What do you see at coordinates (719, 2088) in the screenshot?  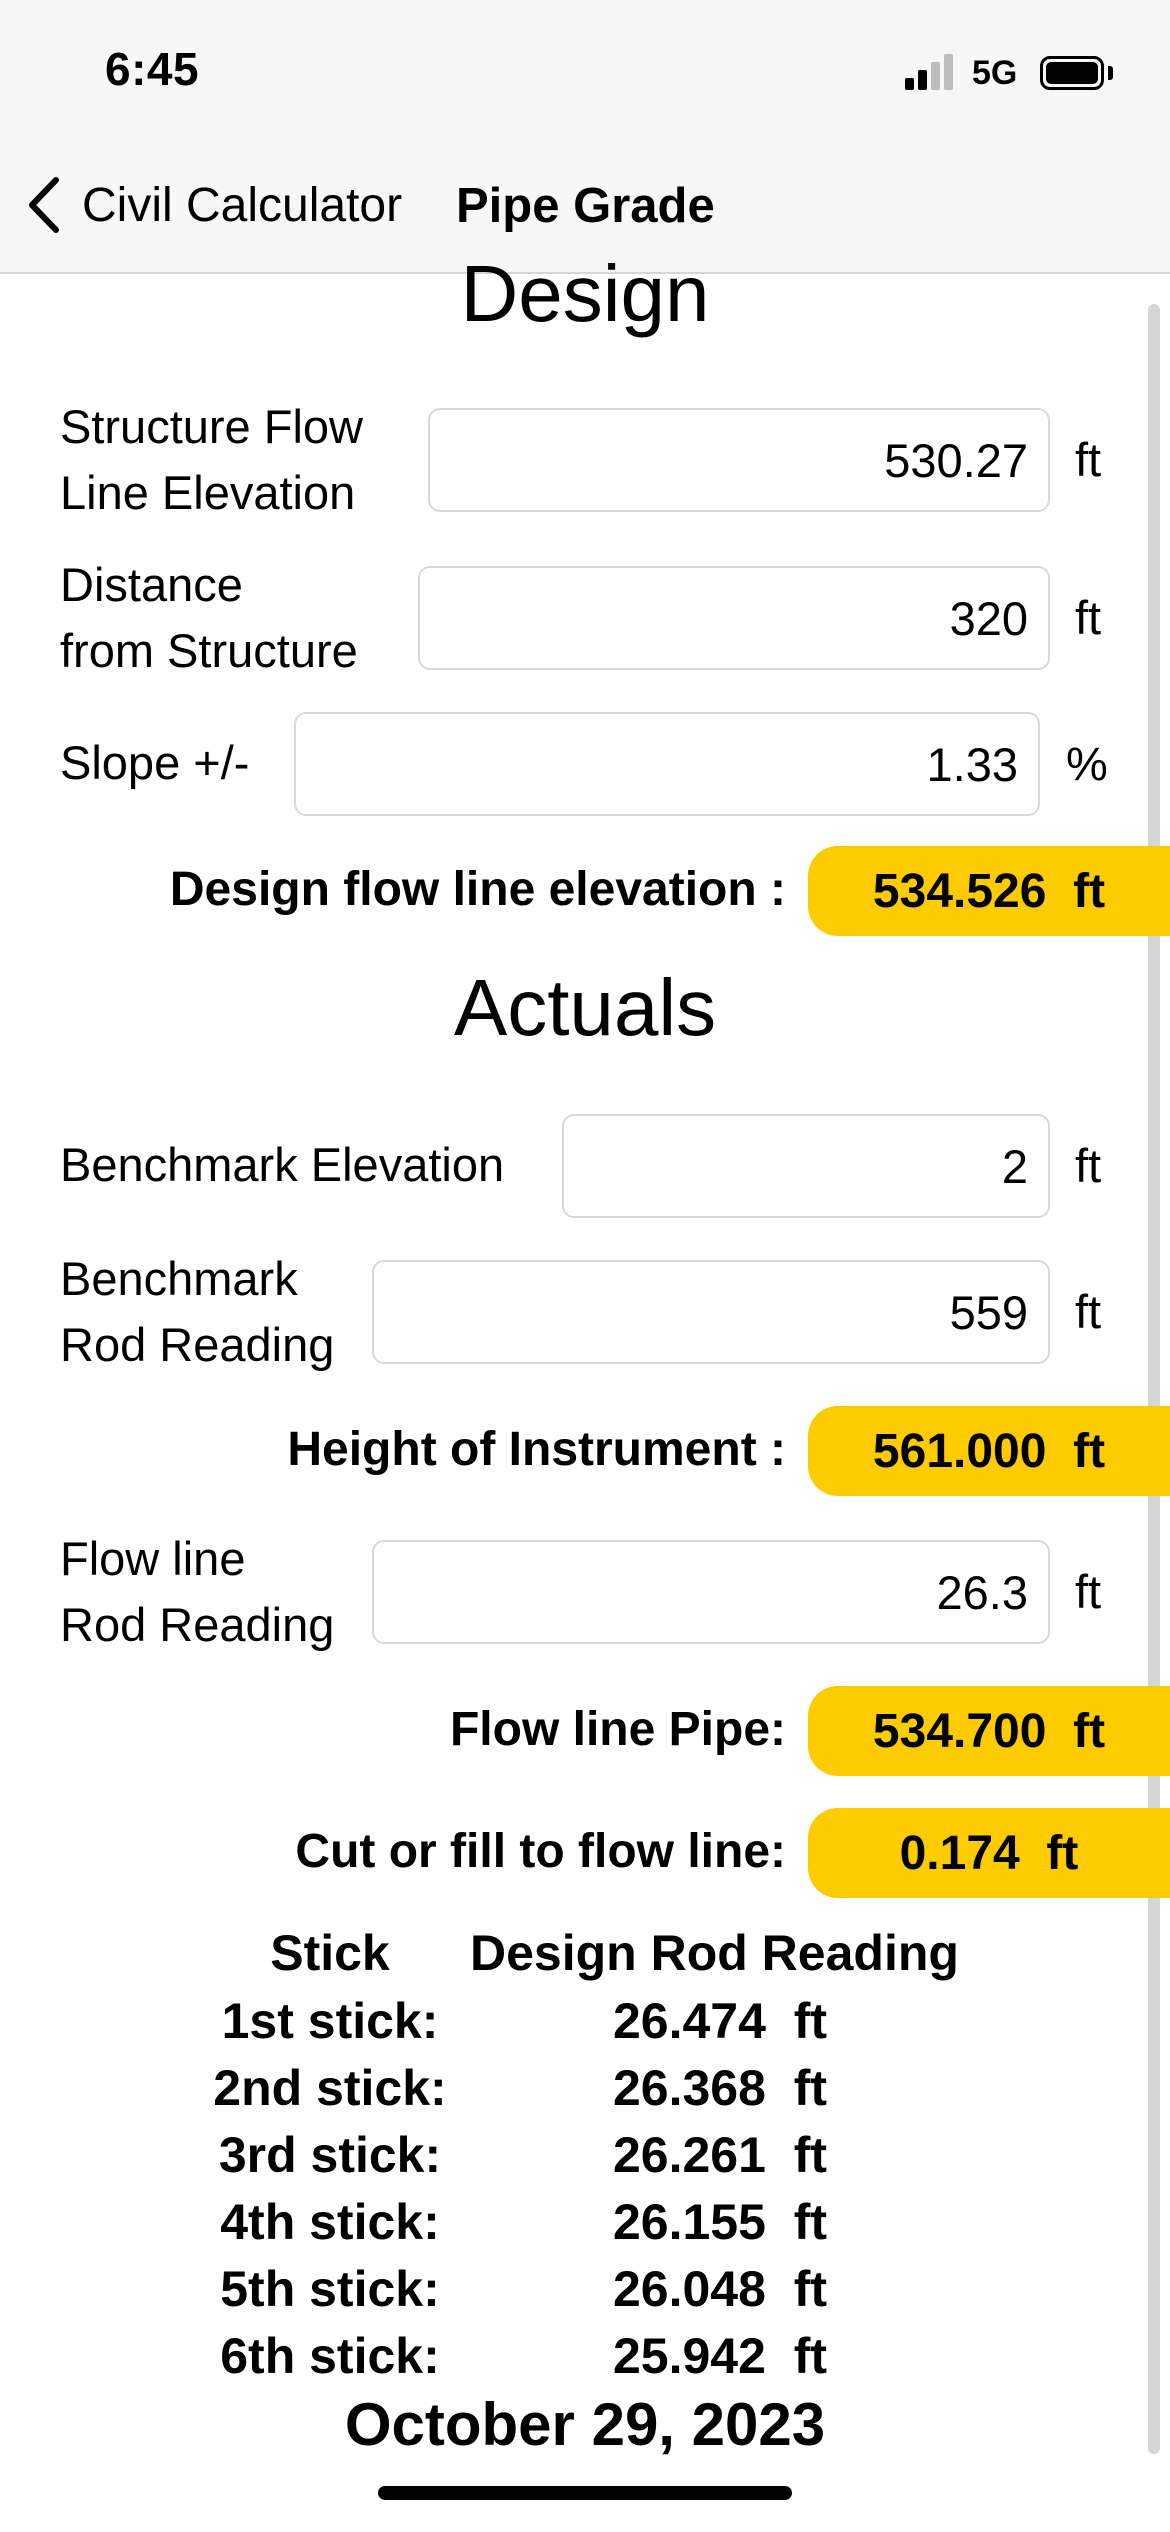 I see `table-row-reading: 26.368 ft` at bounding box center [719, 2088].